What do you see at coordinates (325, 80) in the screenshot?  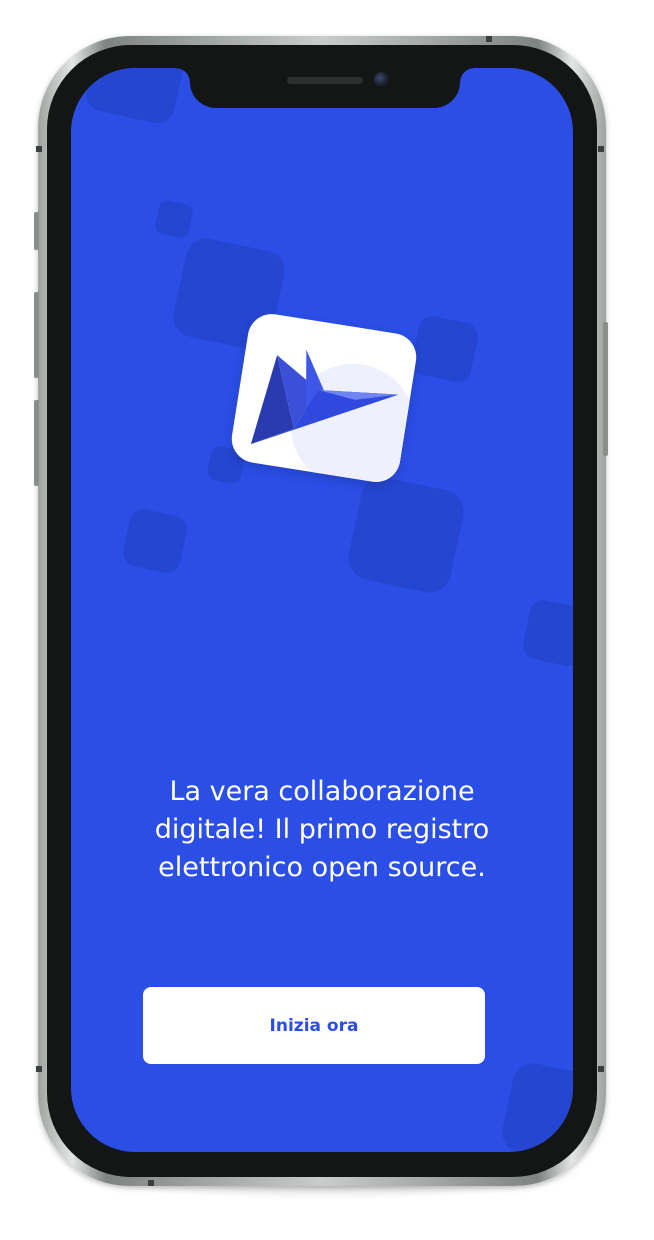 I see `earpiece-speaker` at bounding box center [325, 80].